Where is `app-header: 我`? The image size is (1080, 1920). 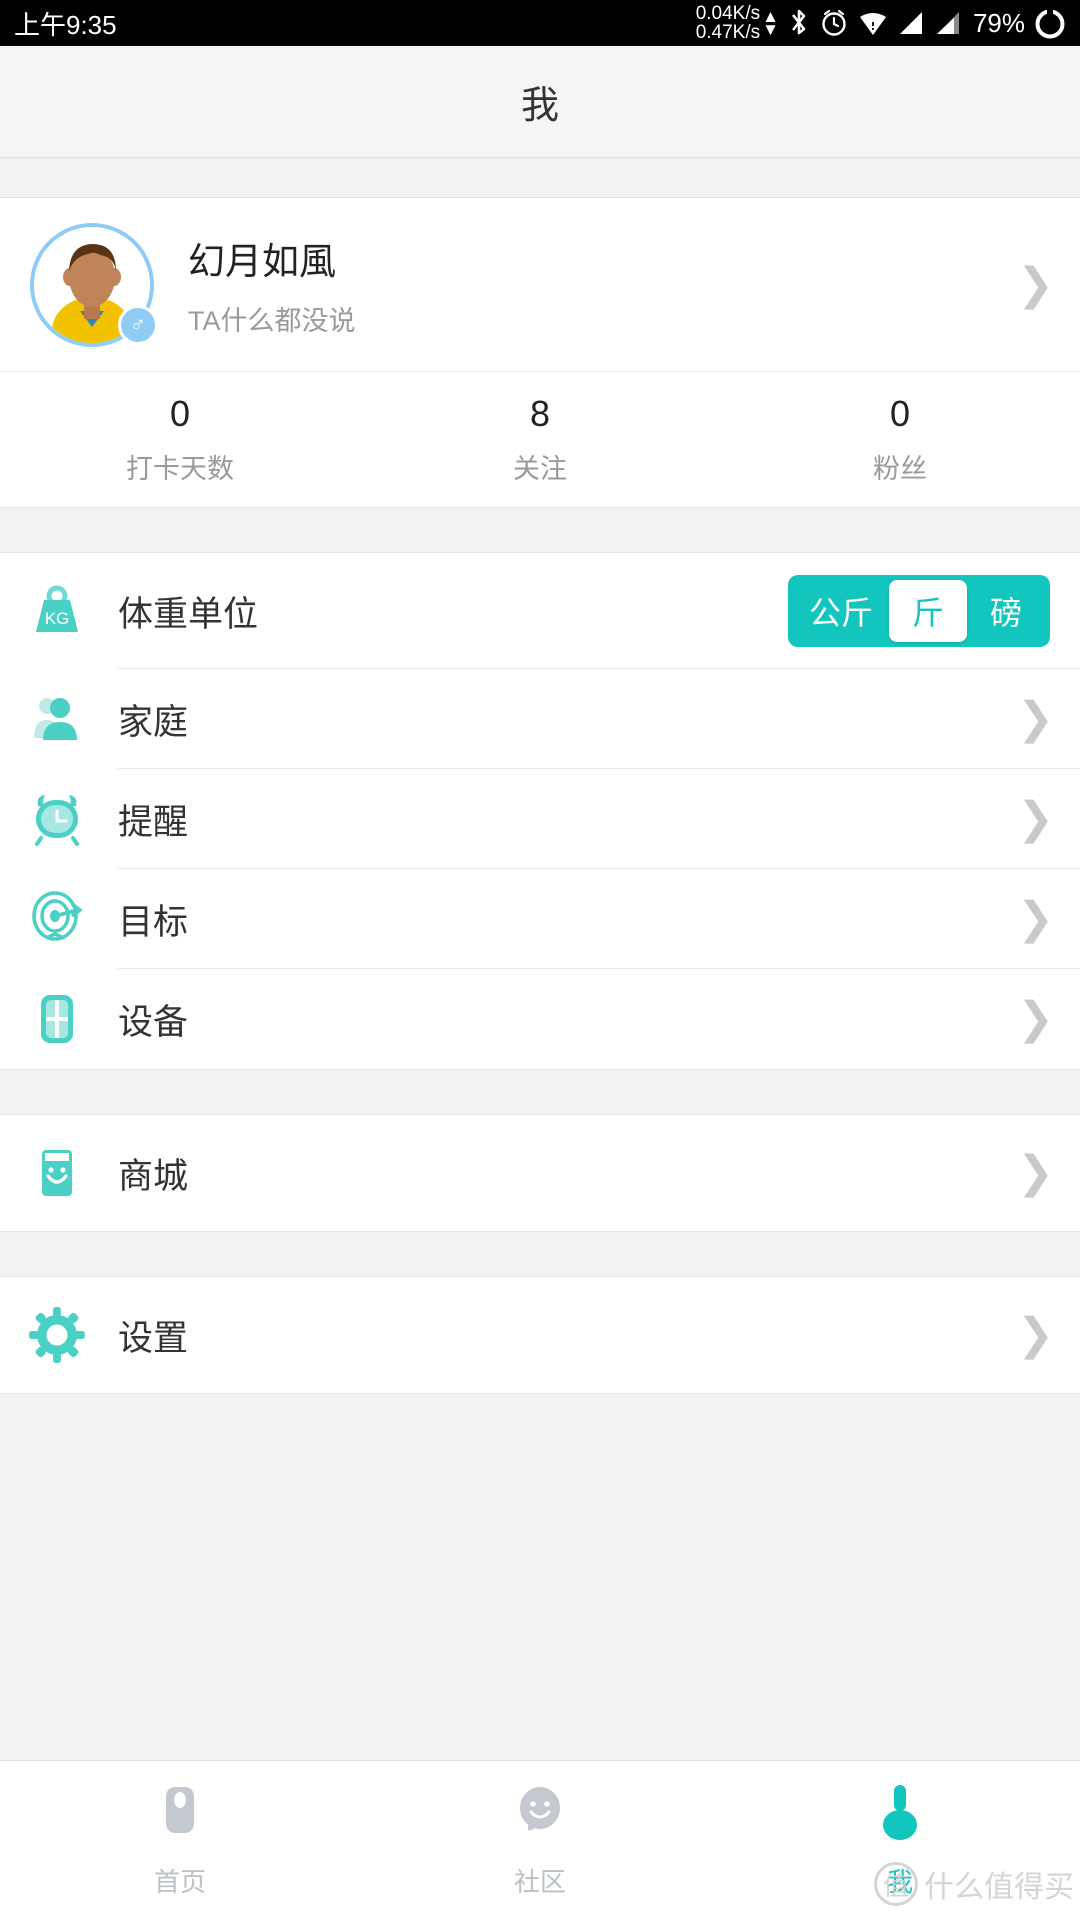 app-header: 我 is located at coordinates (540, 102).